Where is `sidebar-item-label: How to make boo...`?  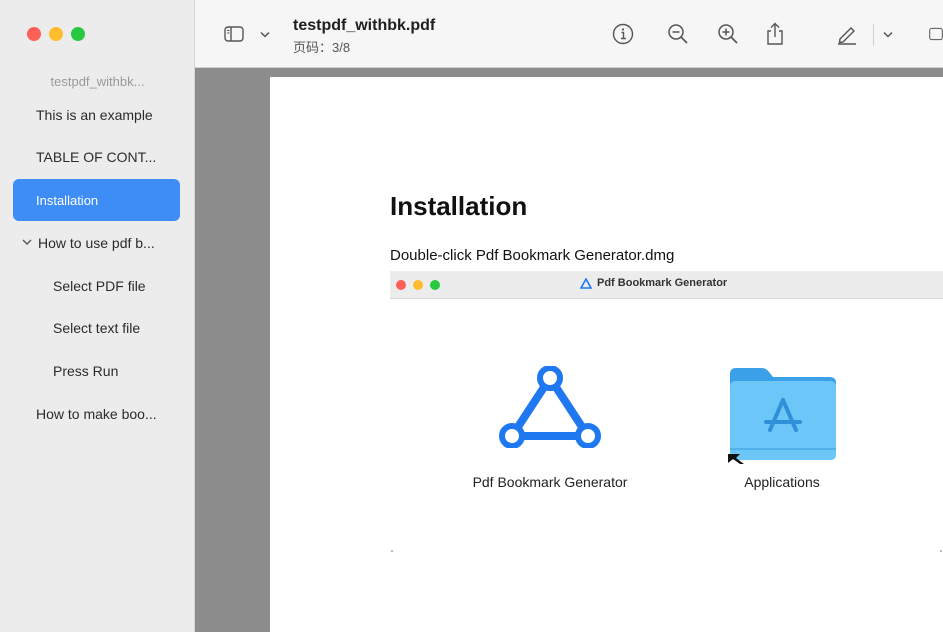
sidebar-item-label: How to make boo... is located at coordinates (96, 414).